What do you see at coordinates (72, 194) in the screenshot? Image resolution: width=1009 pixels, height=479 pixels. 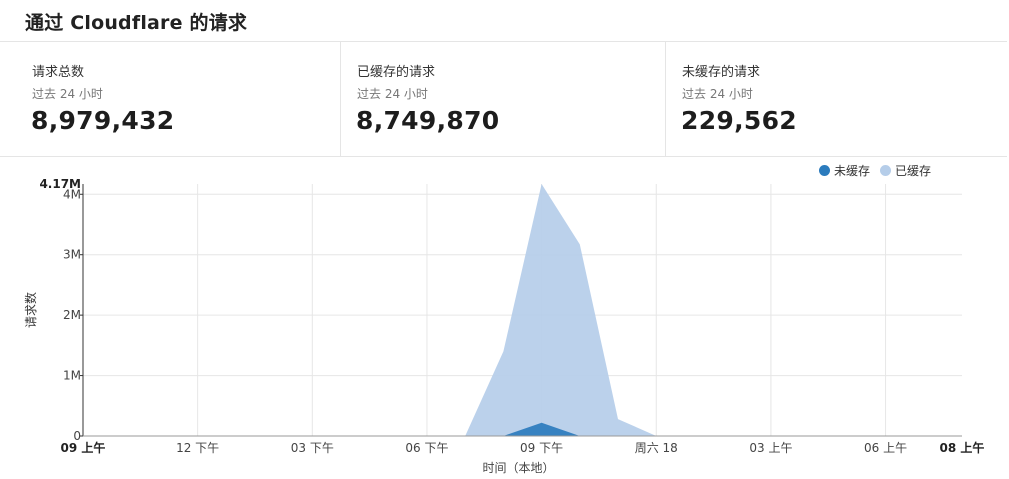 I see `y-tick-label: 4M` at bounding box center [72, 194].